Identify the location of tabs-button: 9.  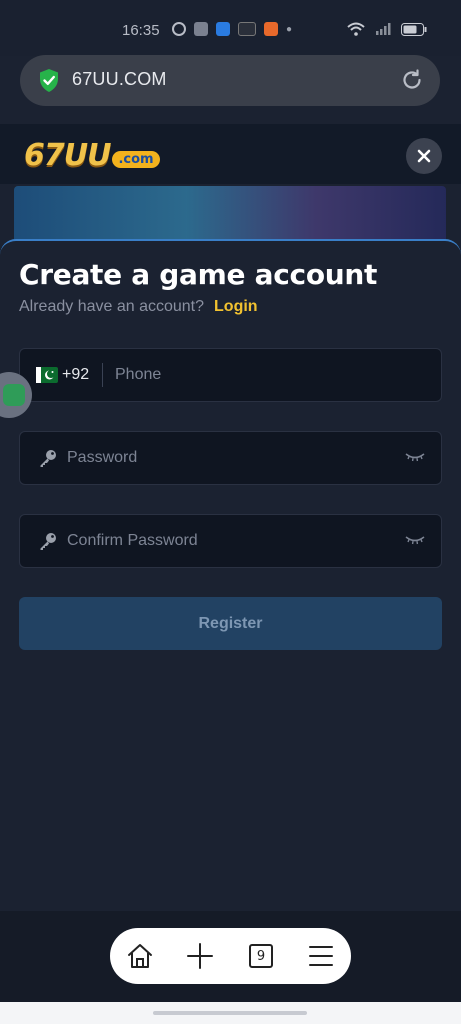
(261, 956).